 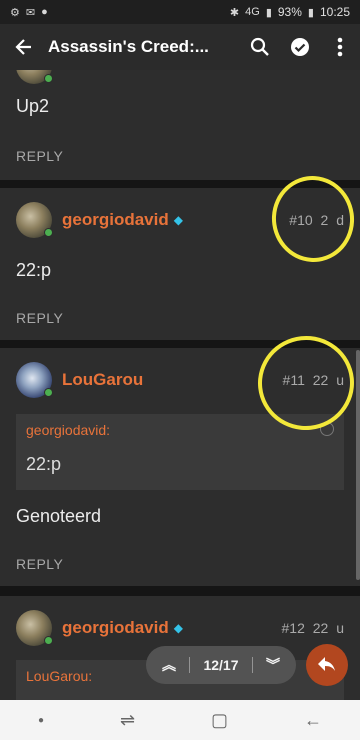 I want to click on bluetooth-icon: ✱, so click(x=234, y=12).